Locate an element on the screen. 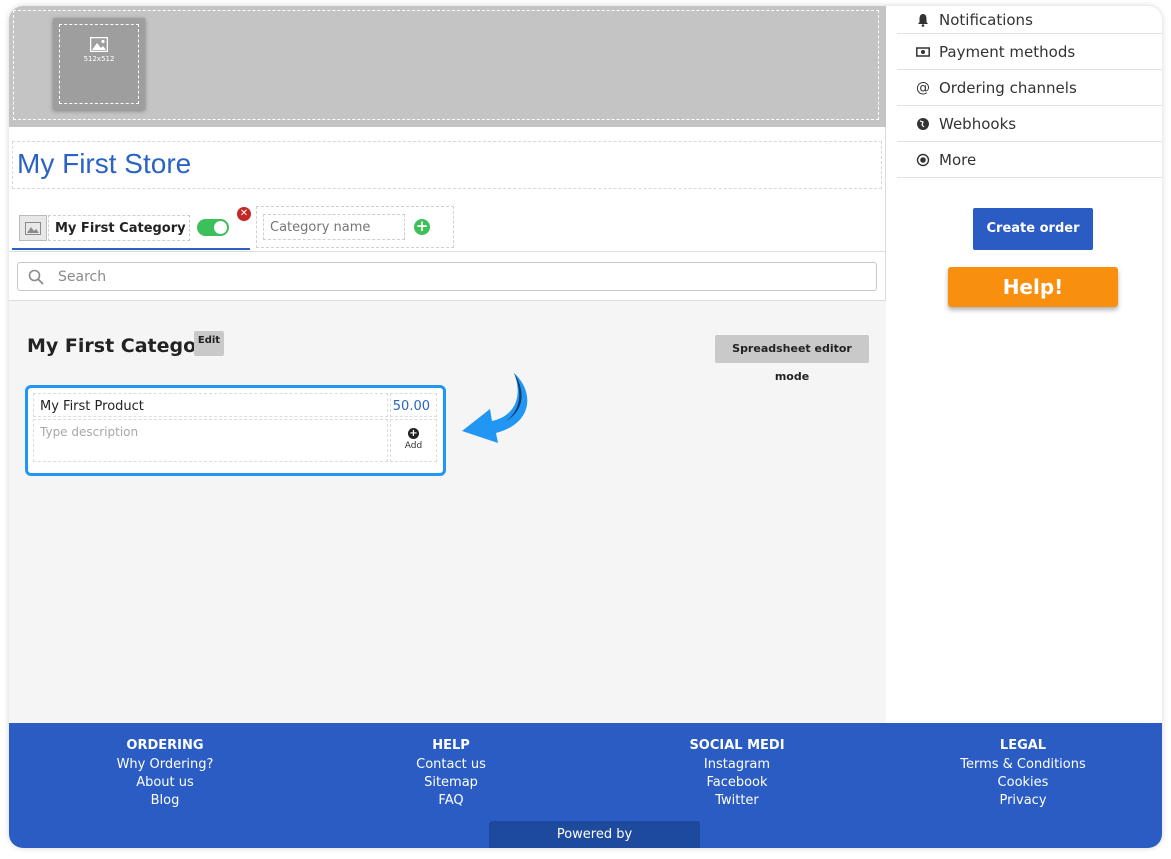 The image size is (1171, 859). sidebar-item-label: Webhooks is located at coordinates (978, 123).